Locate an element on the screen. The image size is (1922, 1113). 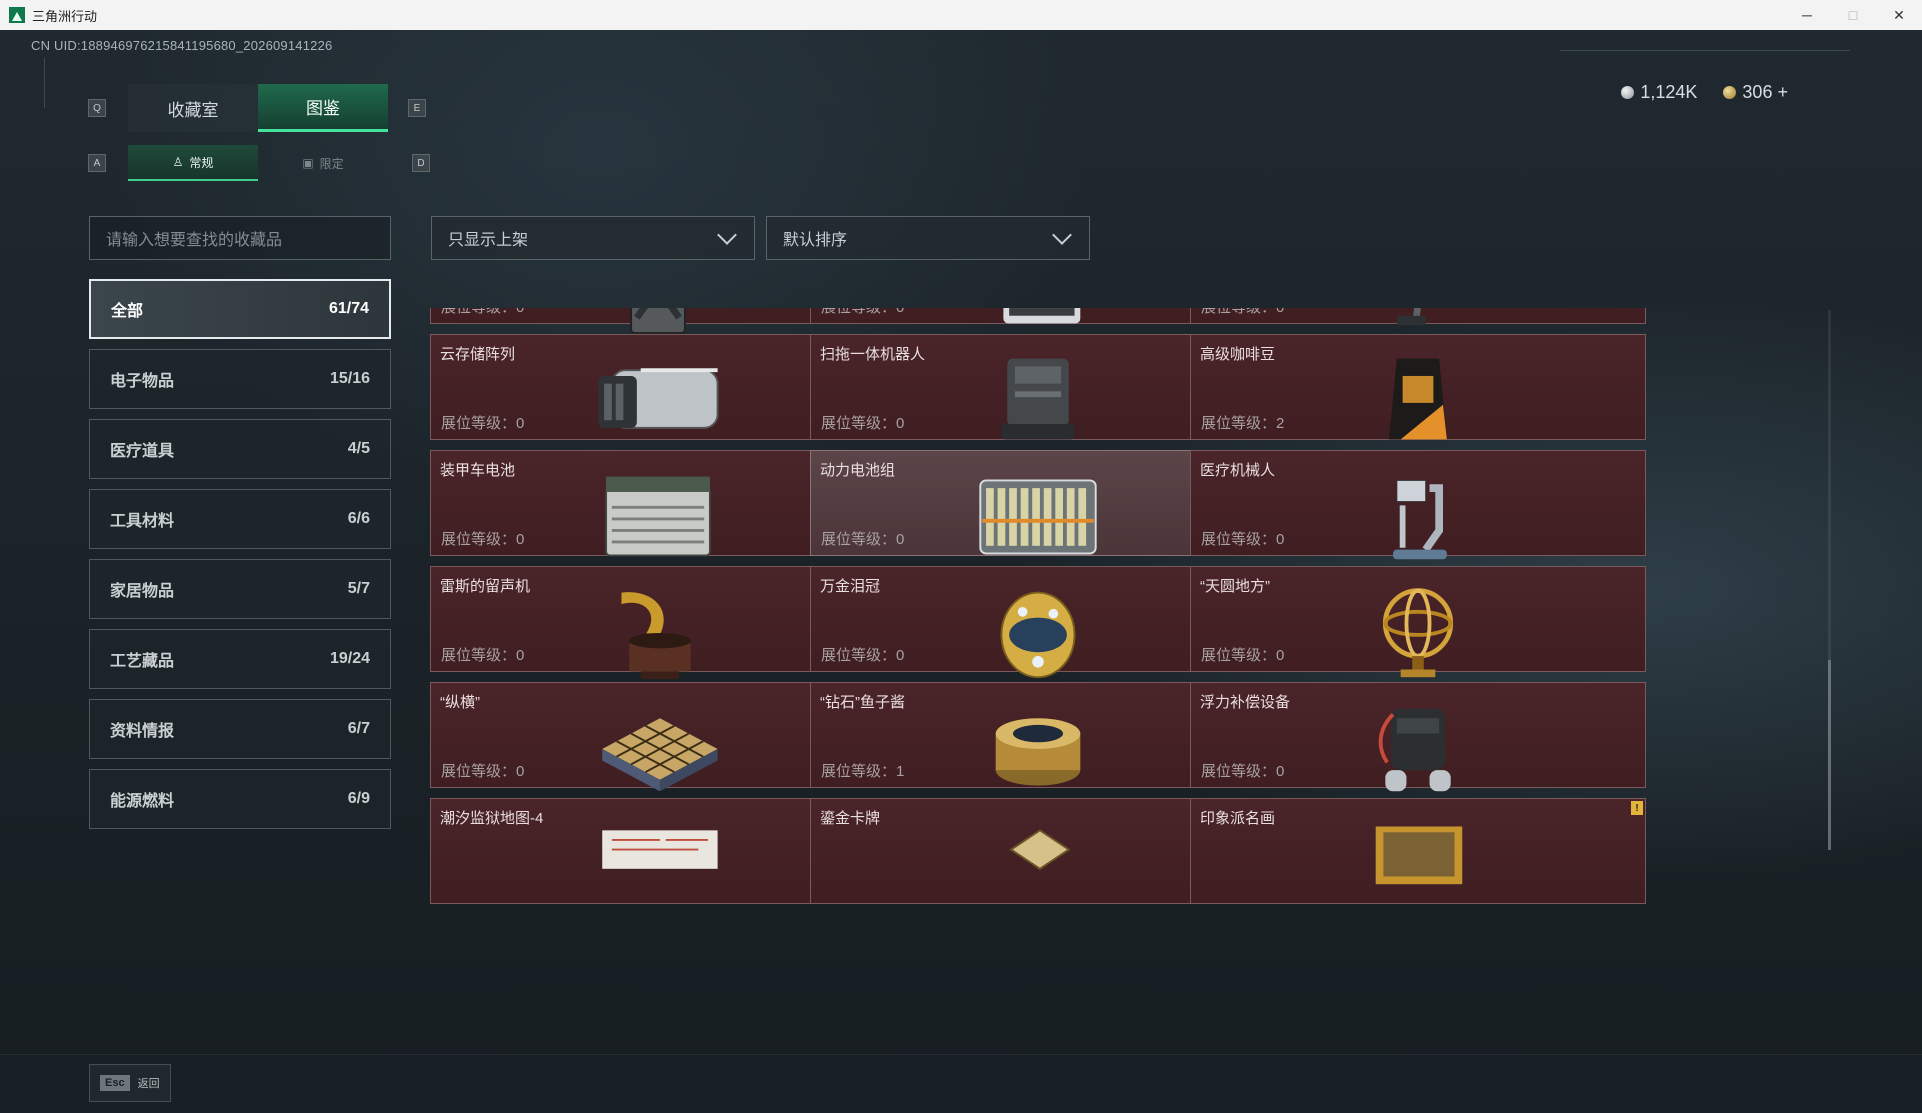
category-label: 资料情报 is located at coordinates (142, 731).